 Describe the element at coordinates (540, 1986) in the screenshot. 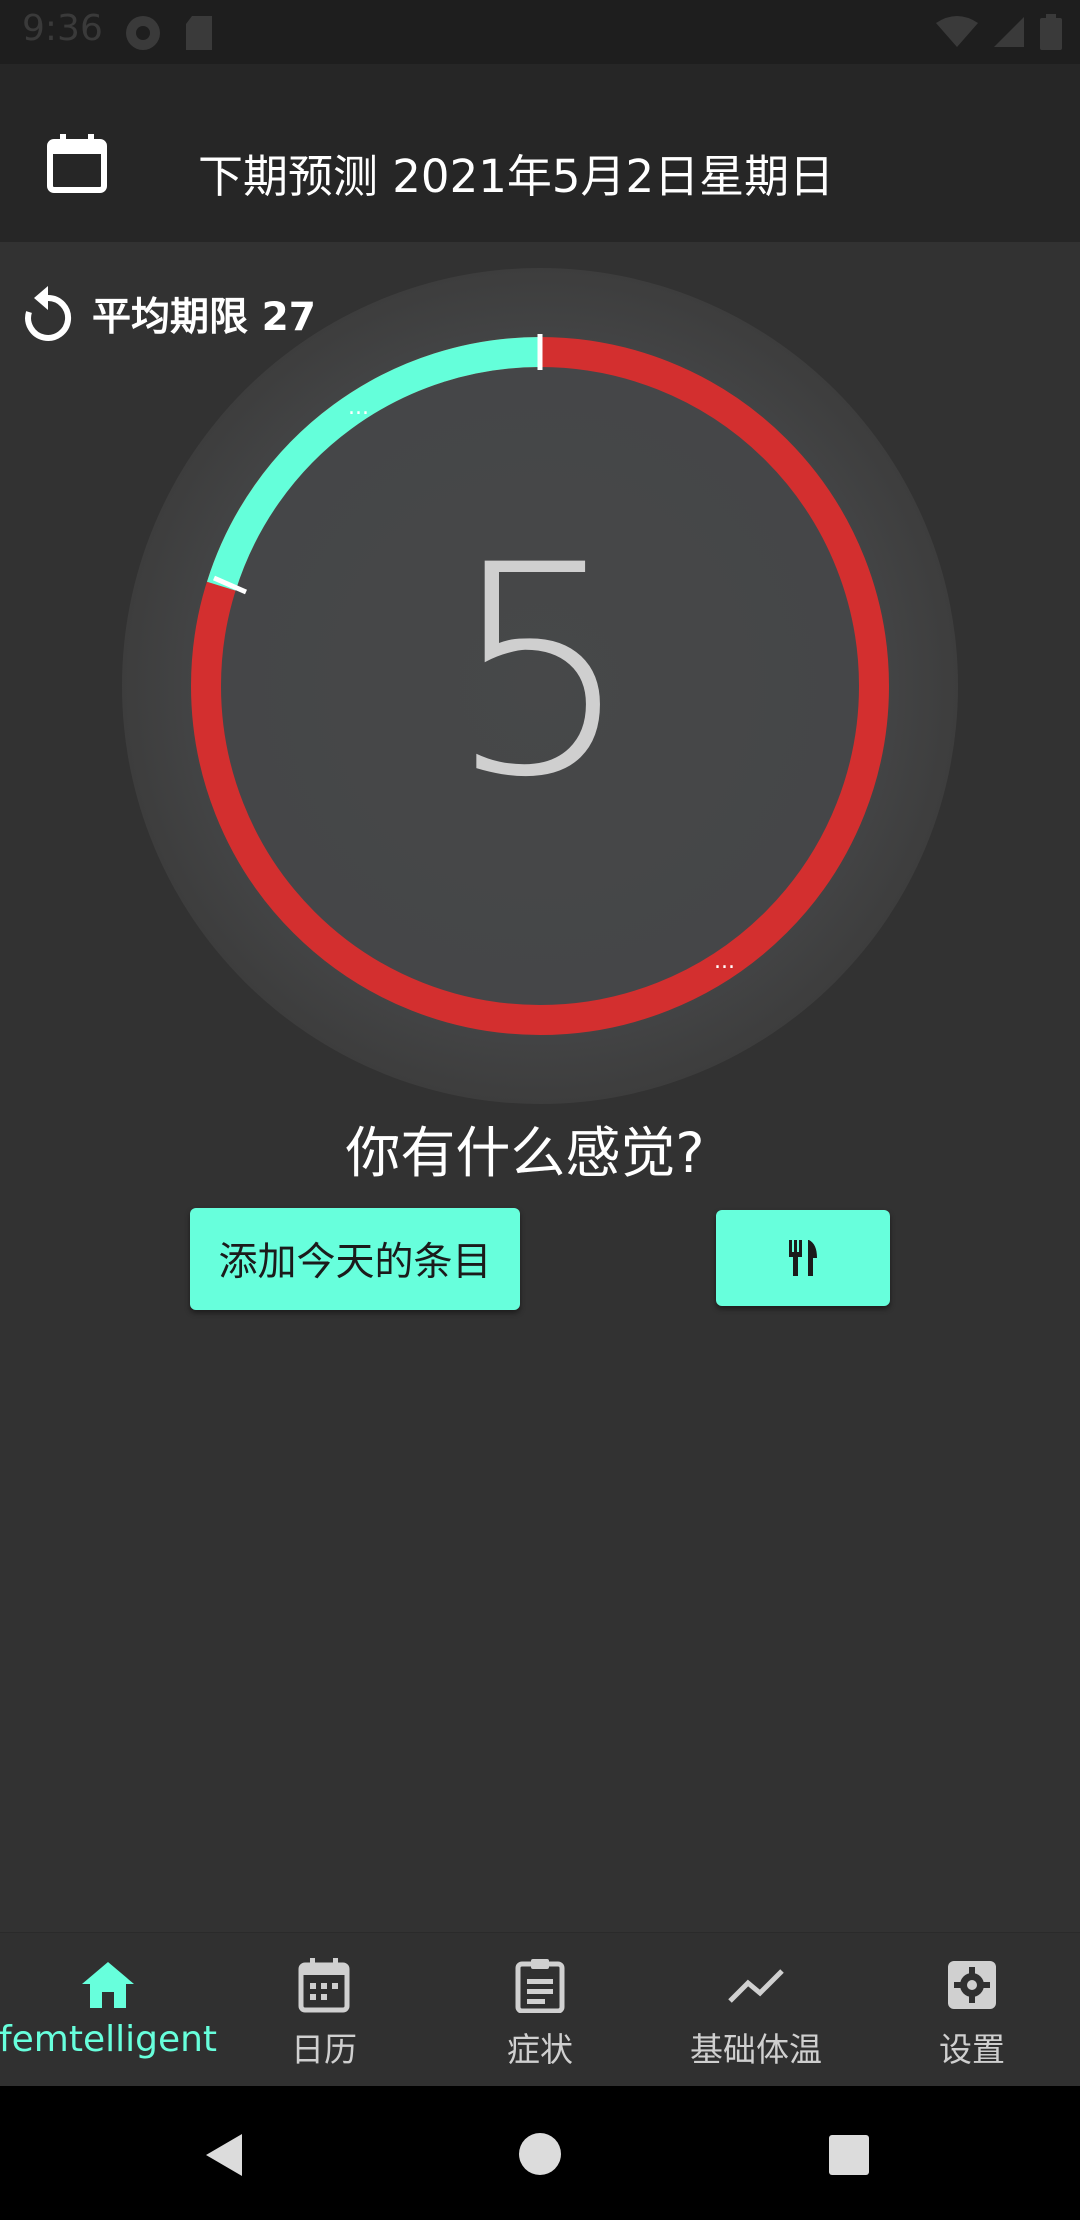

I see `clipboard-icon` at that location.